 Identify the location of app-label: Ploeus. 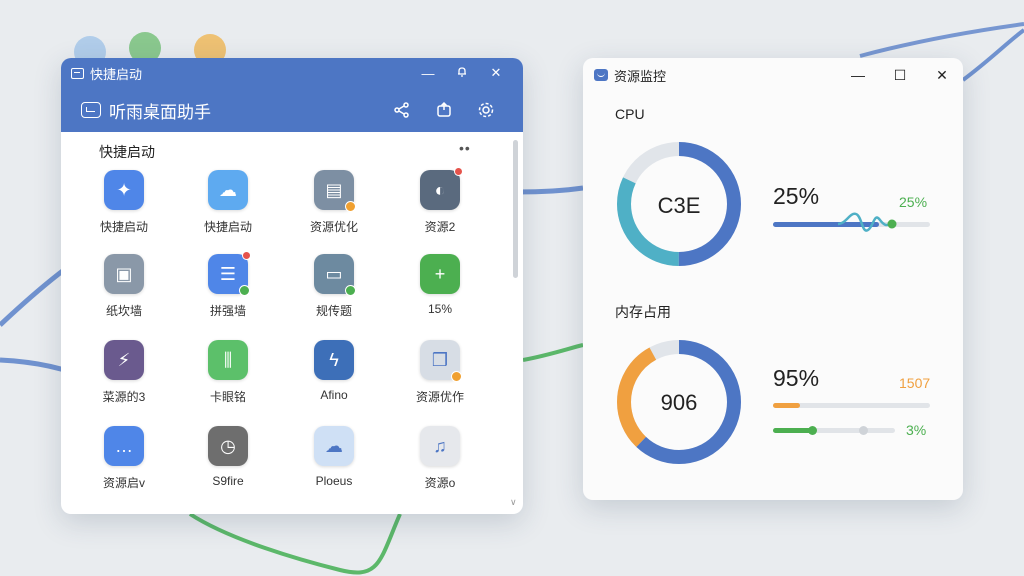
(334, 481).